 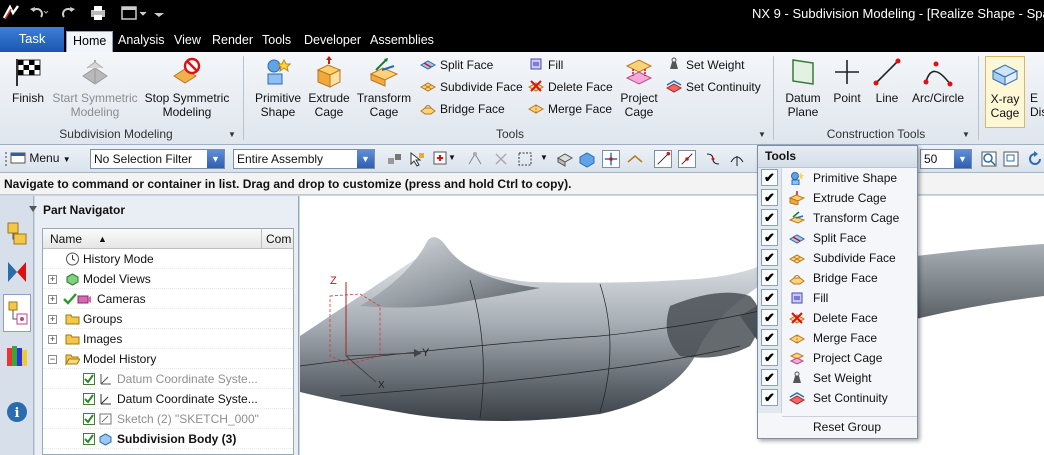 I want to click on cage-body-icon, so click(x=565, y=159).